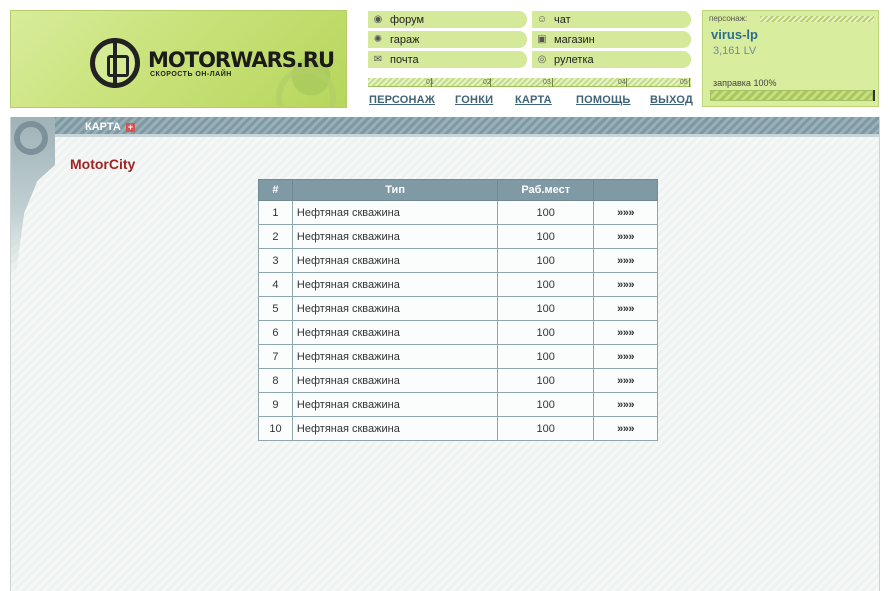  I want to click on forum-icon: ◉, so click(378, 19).